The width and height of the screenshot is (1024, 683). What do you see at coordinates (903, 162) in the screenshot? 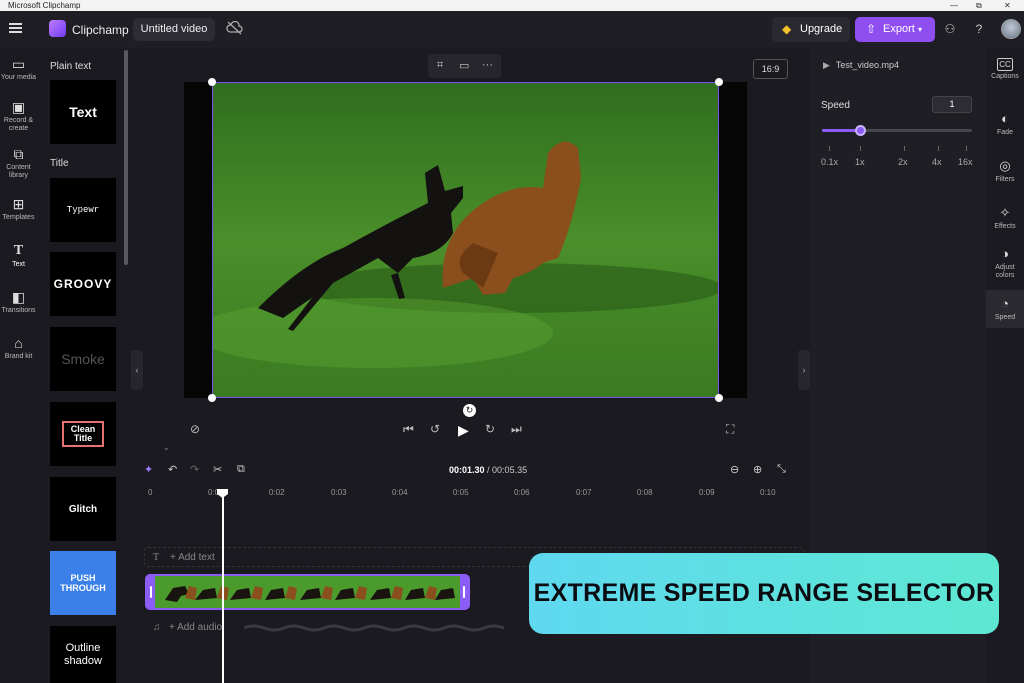
I see `speed-tick-label: 2x` at bounding box center [903, 162].